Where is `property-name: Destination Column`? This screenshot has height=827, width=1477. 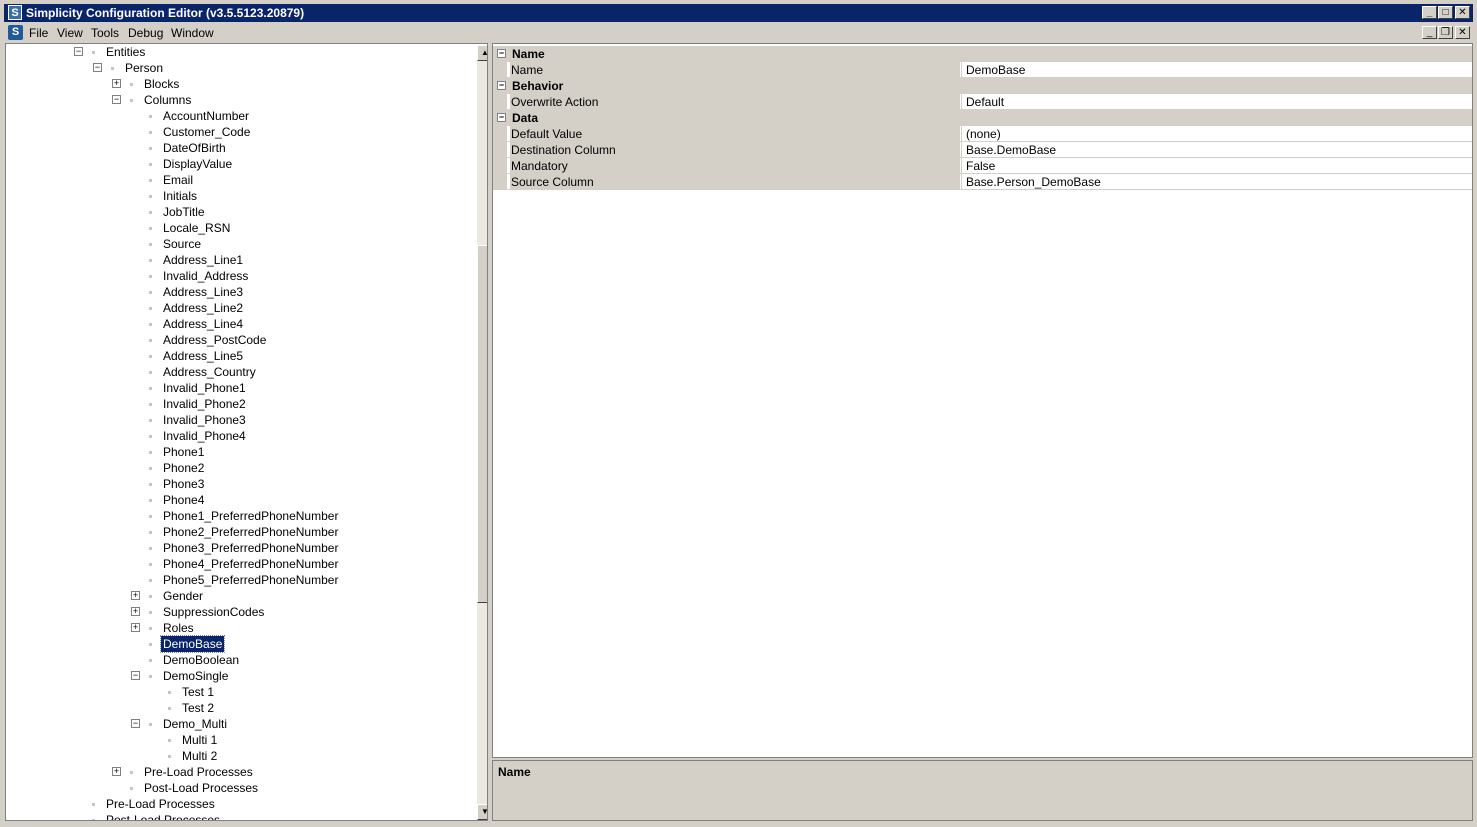
property-name: Destination Column is located at coordinates (735, 150).